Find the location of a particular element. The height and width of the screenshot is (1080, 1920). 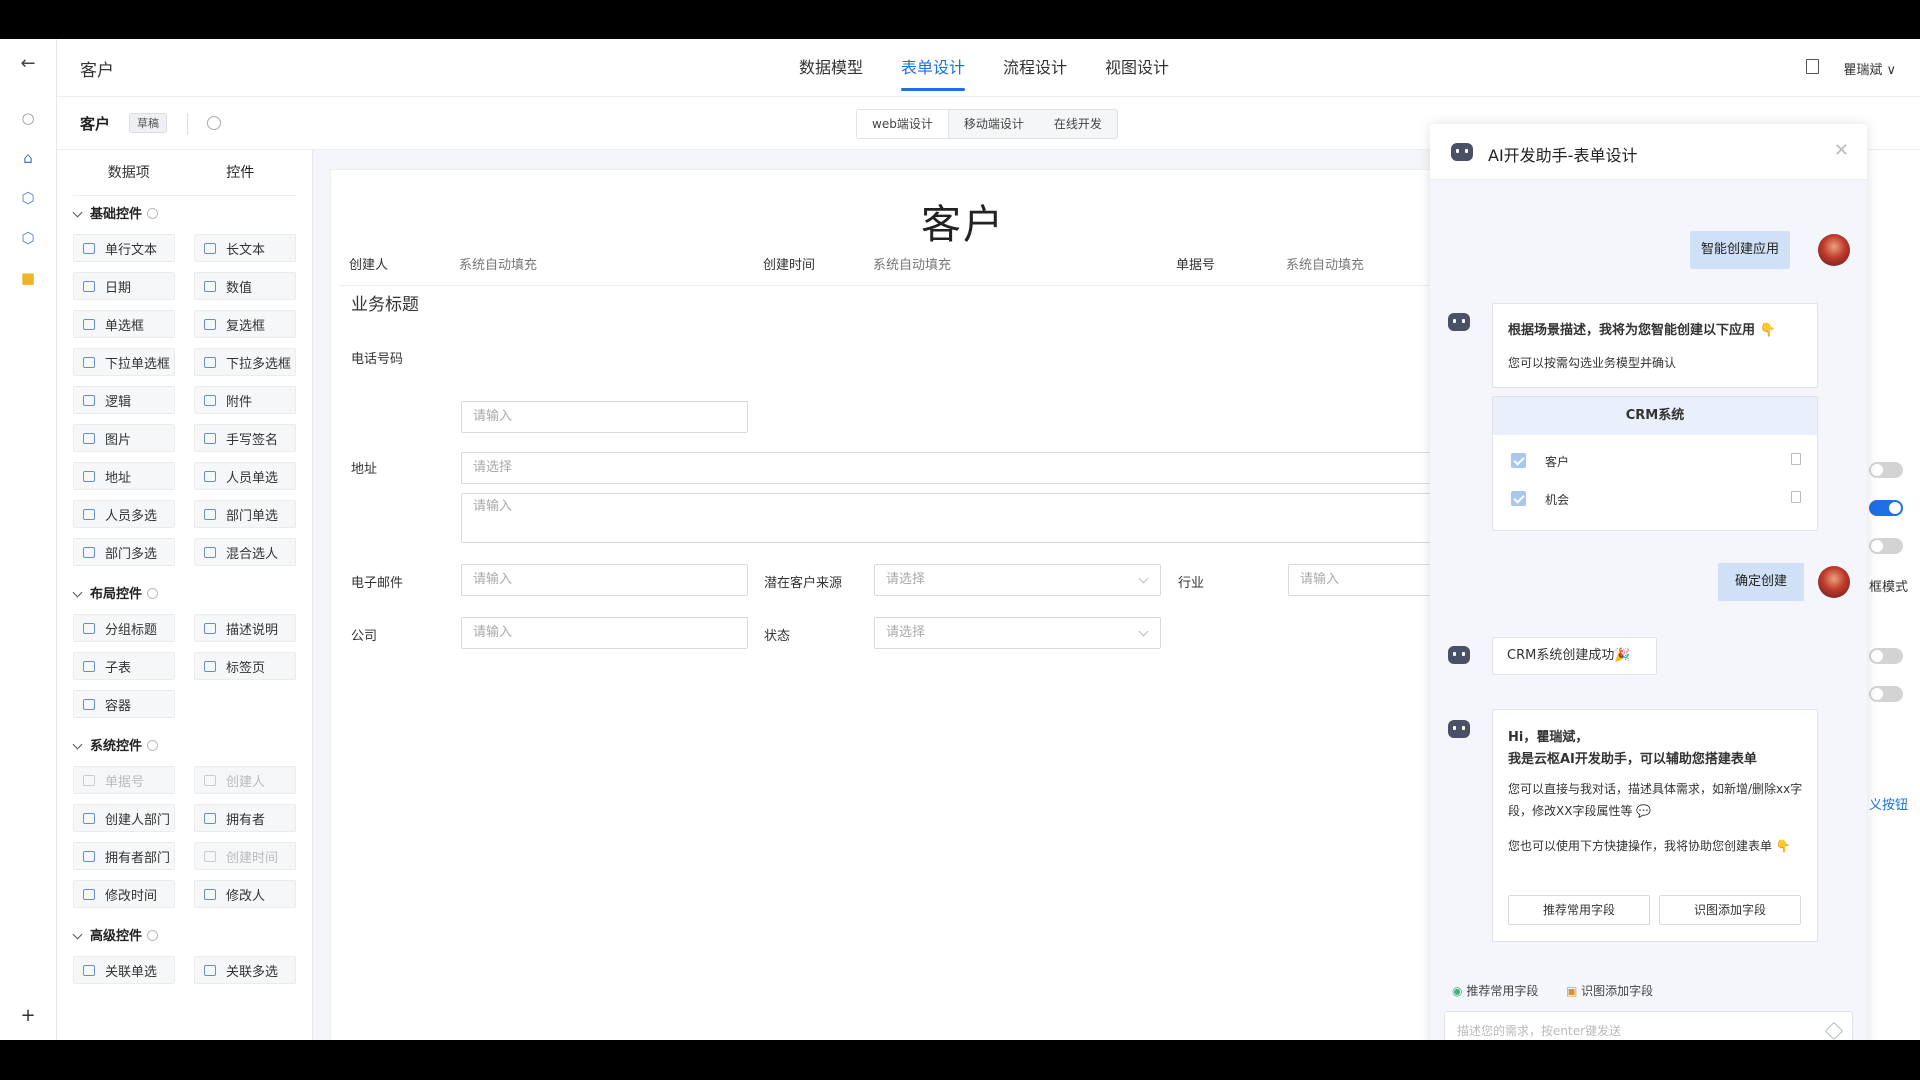

custom-button-link: 义按钮 is located at coordinates (1888, 803).